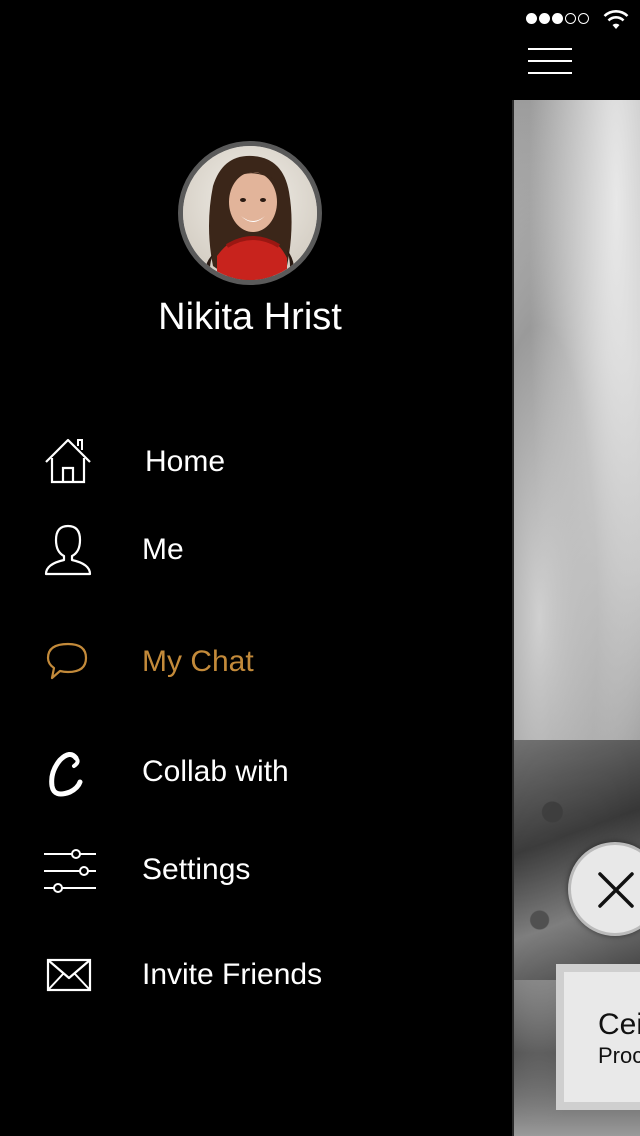  I want to click on menu-item-settings: Settings, so click(250, 870).